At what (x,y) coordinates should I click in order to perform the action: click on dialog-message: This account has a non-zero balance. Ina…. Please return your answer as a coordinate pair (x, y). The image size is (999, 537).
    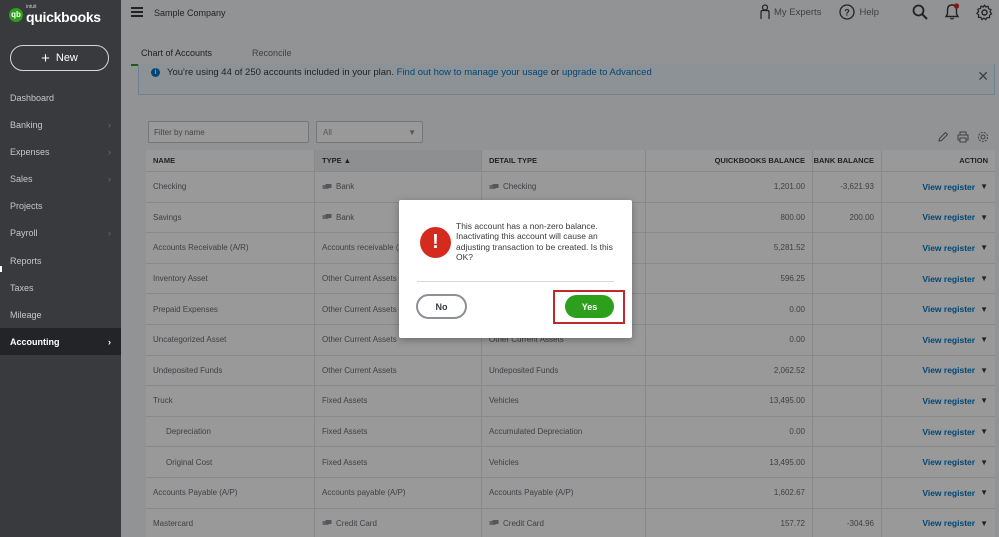
    Looking at the image, I should click on (534, 241).